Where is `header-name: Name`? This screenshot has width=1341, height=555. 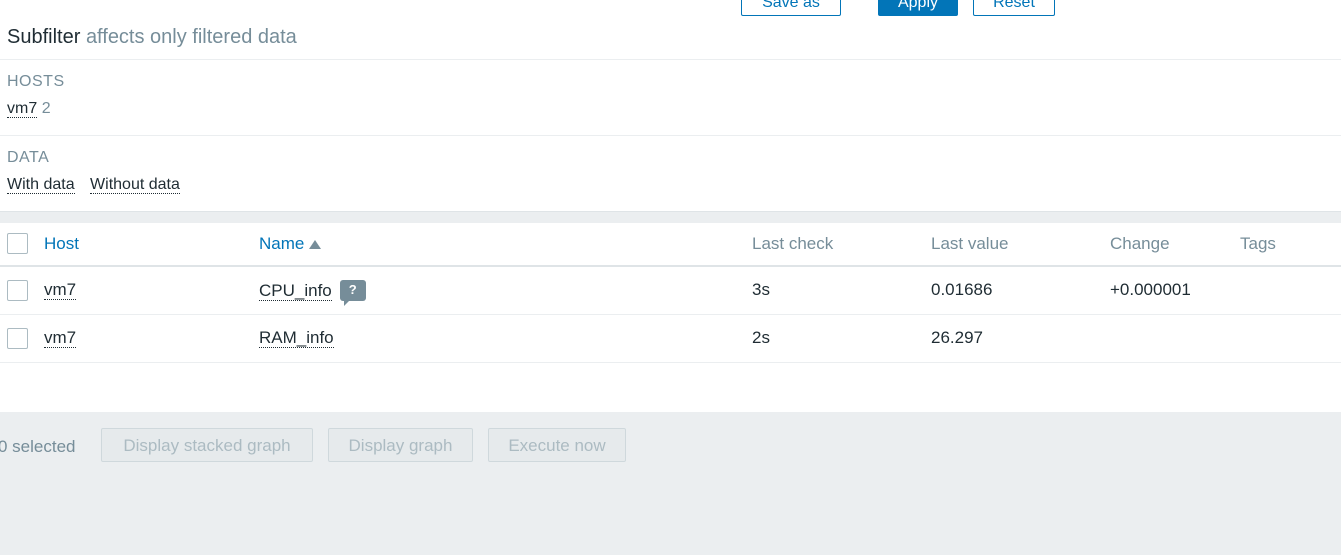
header-name: Name is located at coordinates (505, 244).